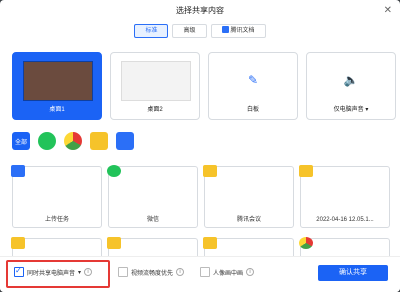  Describe the element at coordinates (225, 29) in the screenshot. I see `tencent-docs-icon` at that location.